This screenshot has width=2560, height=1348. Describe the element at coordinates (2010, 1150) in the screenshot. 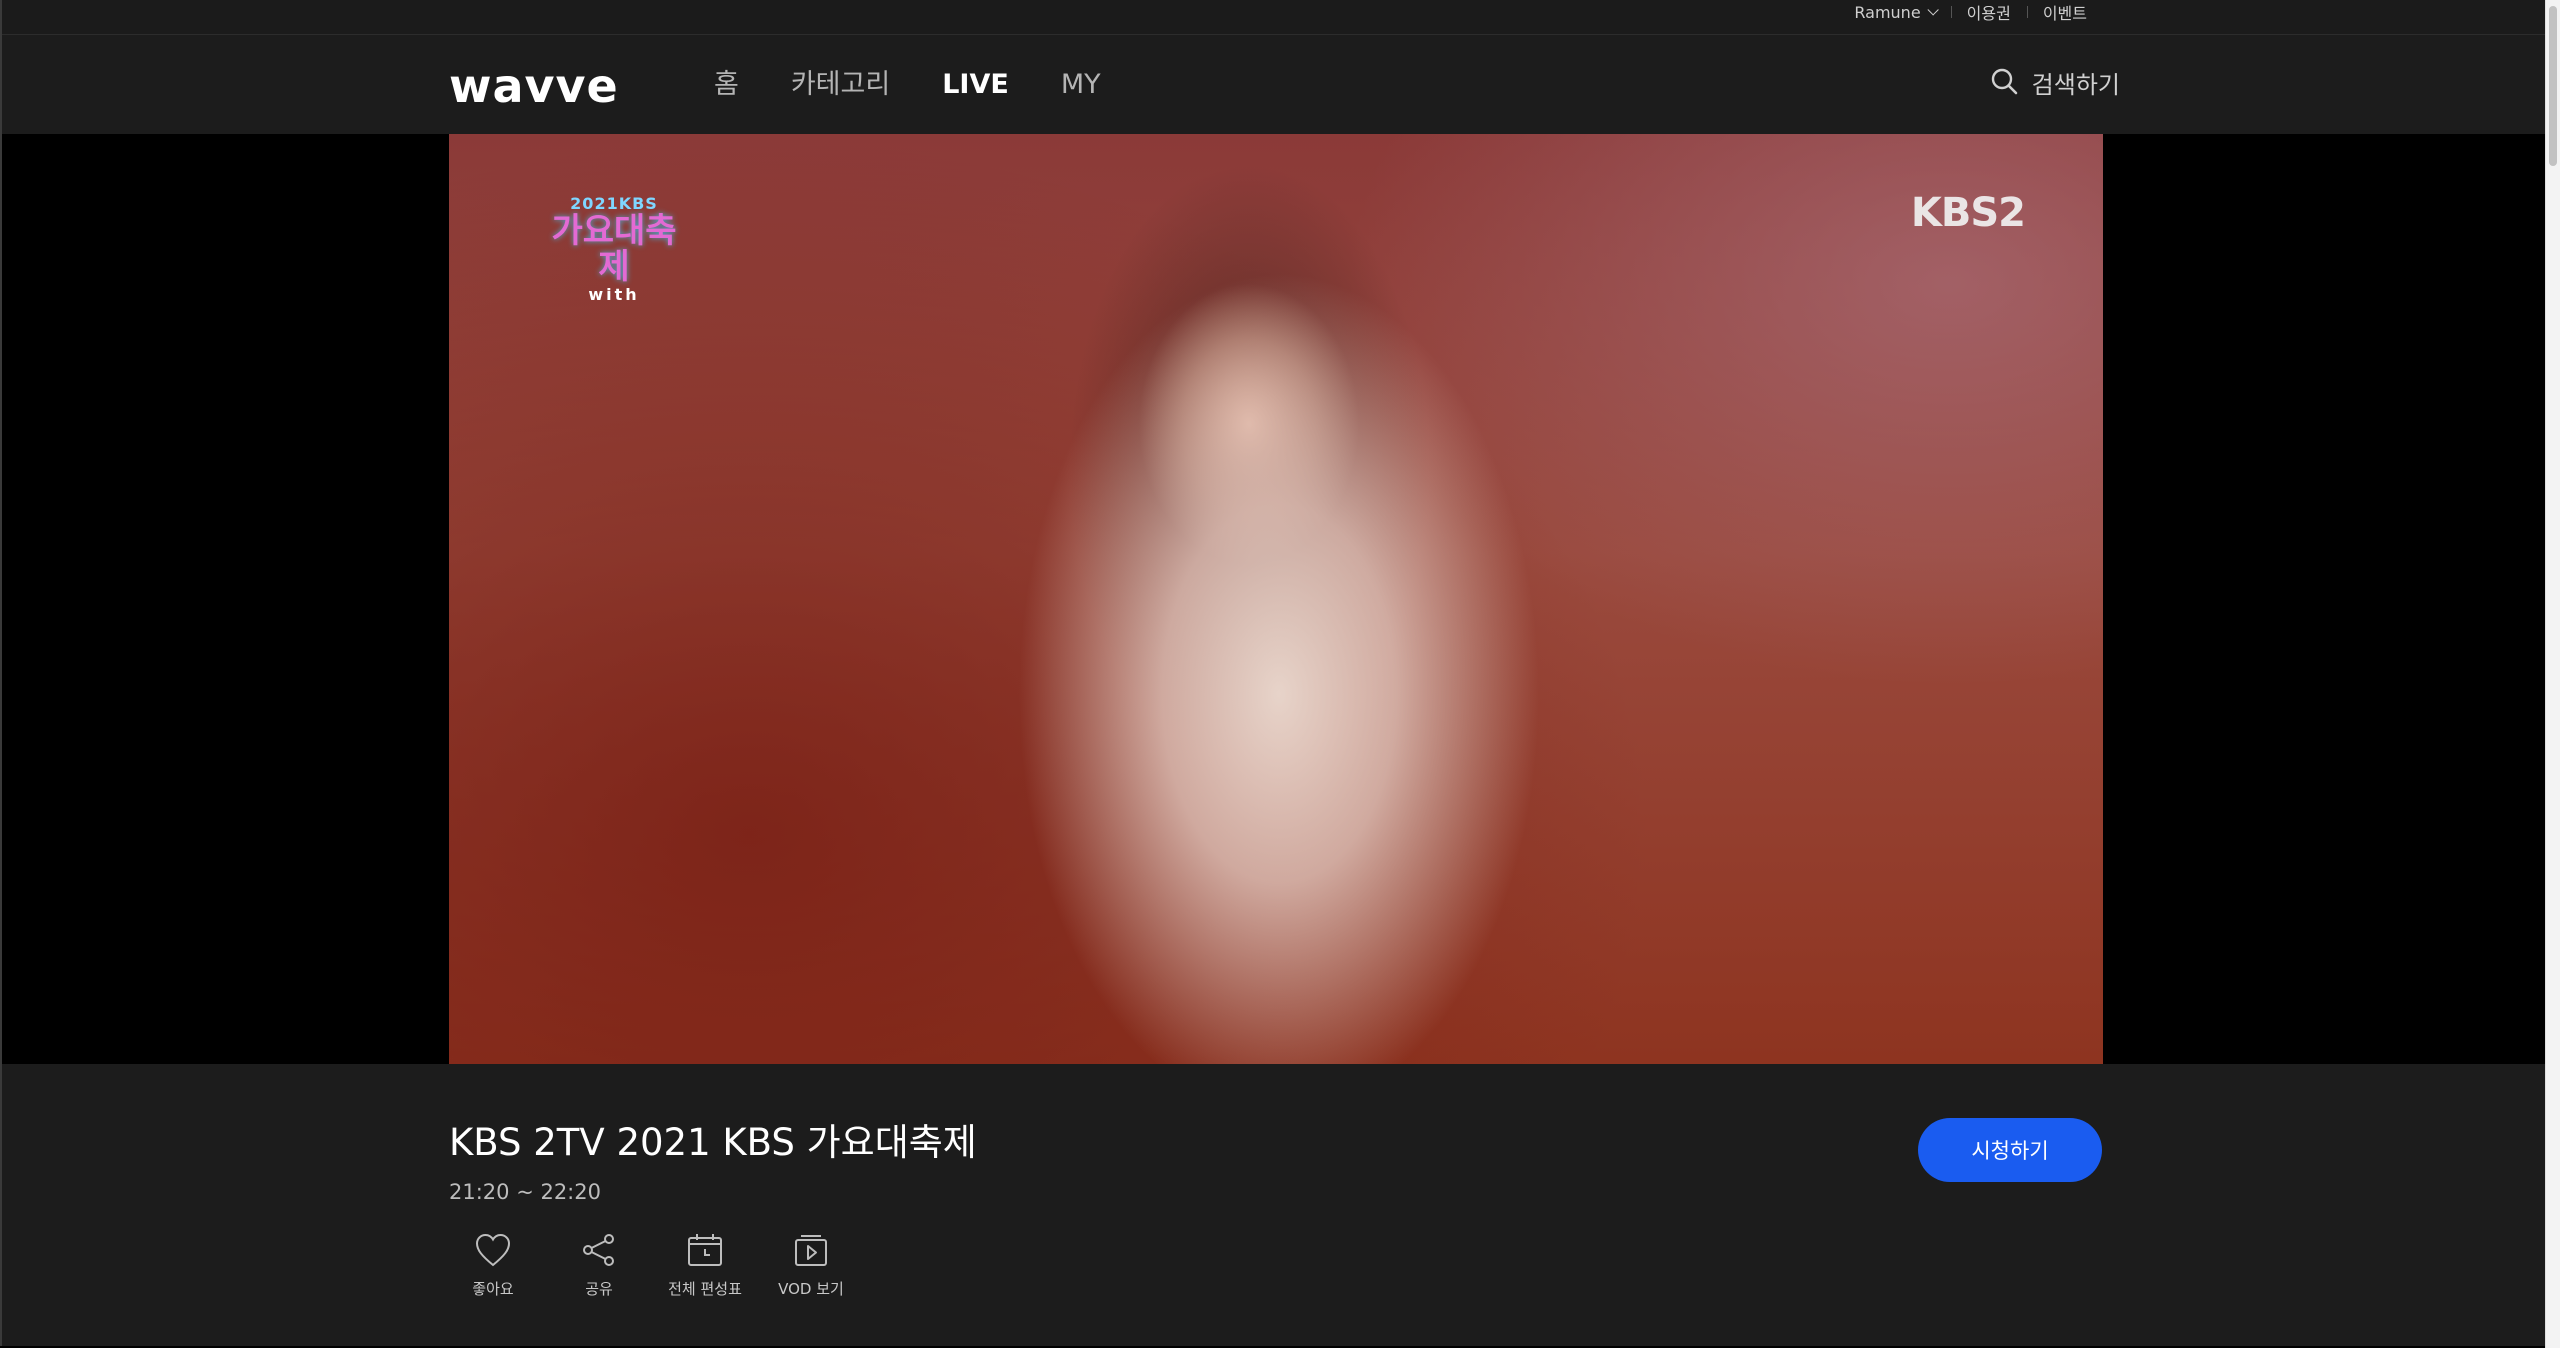

I see `watch-button: 시청하기` at that location.